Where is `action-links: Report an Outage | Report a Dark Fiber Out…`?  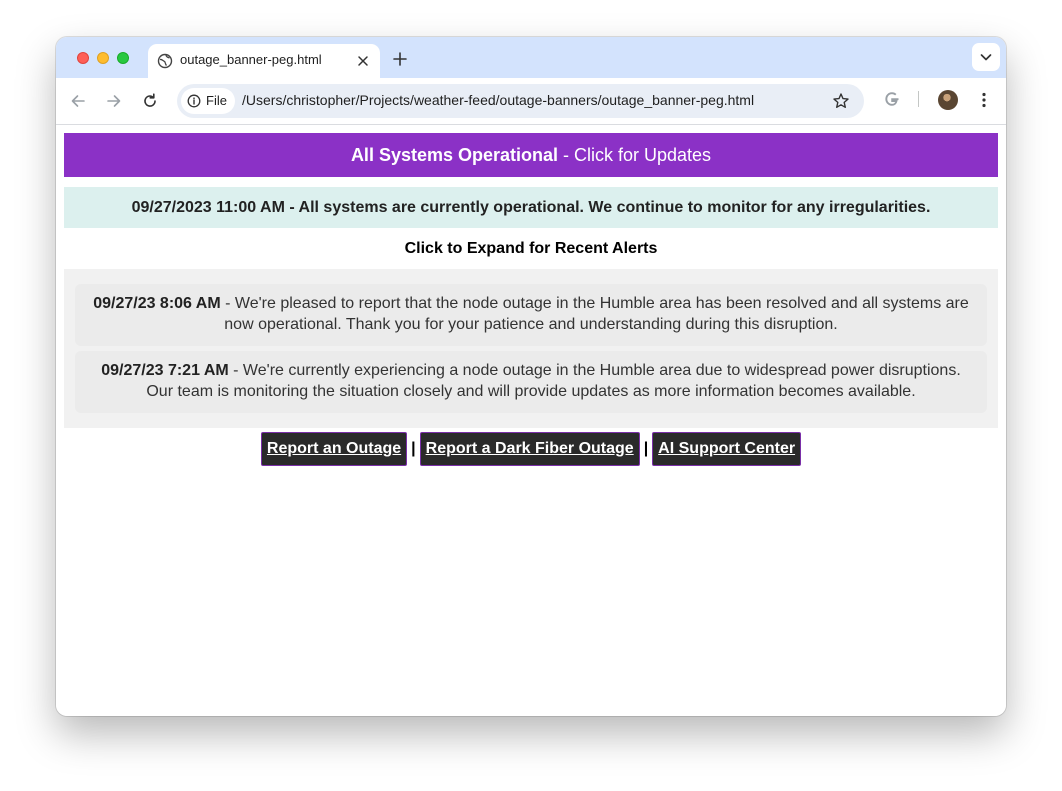 action-links: Report an Outage | Report a Dark Fiber Out… is located at coordinates (531, 449).